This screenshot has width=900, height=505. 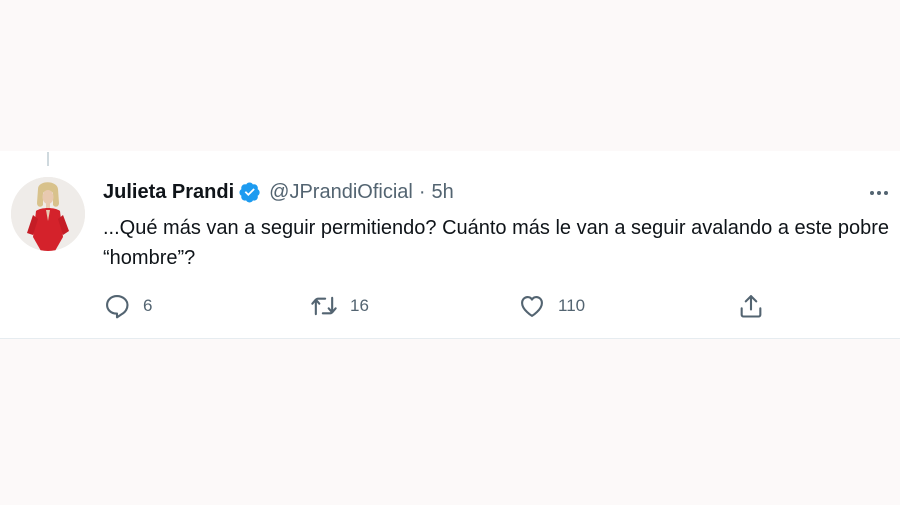 I want to click on avatar-image, so click(x=48, y=214).